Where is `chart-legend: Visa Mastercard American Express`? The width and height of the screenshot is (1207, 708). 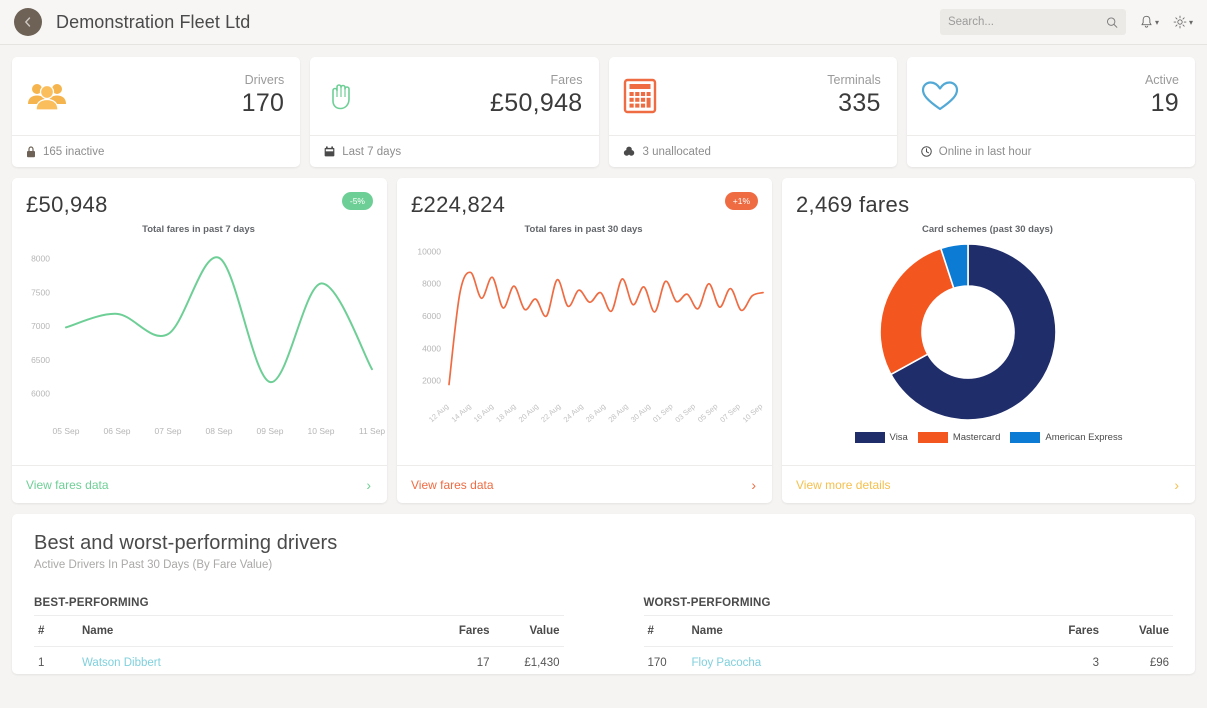 chart-legend: Visa Mastercard American Express is located at coordinates (988, 437).